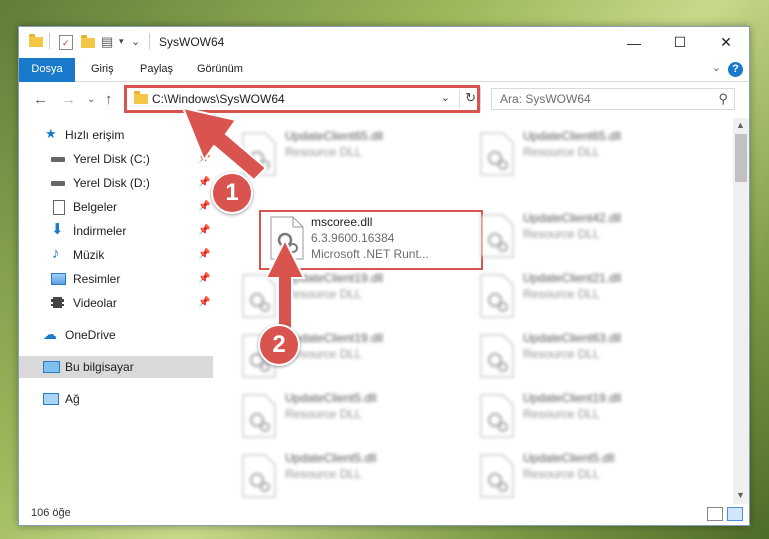 Image resolution: width=769 pixels, height=539 pixels. Describe the element at coordinates (243, 219) in the screenshot. I see `annotation-arrows` at that location.